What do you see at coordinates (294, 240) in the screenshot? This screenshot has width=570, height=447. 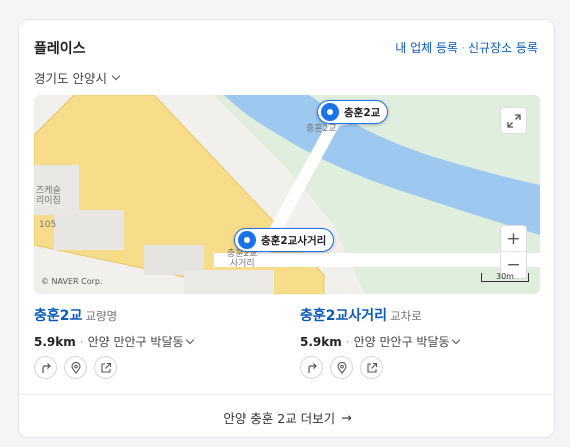 I see `pin-label: 충훈2교사거리` at bounding box center [294, 240].